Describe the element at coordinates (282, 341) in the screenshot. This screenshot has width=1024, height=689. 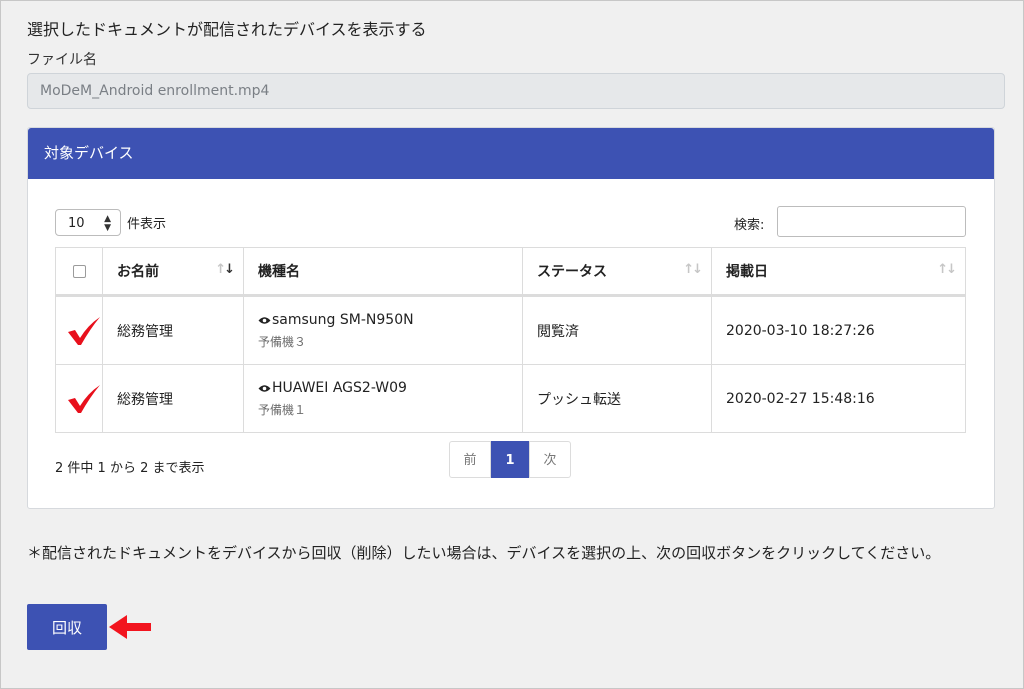
I see `device-sub-label: 予備機３` at that location.